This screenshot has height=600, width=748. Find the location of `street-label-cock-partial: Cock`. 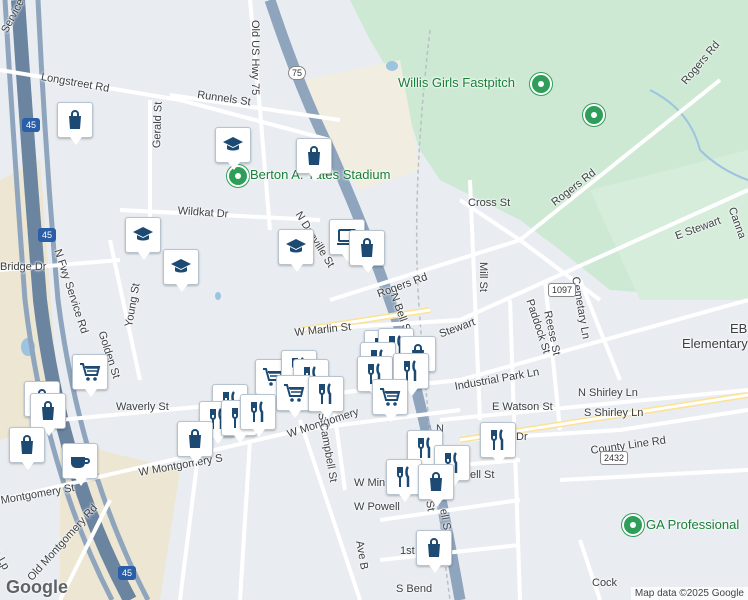

street-label-cock-partial: Cock is located at coordinates (605, 583).